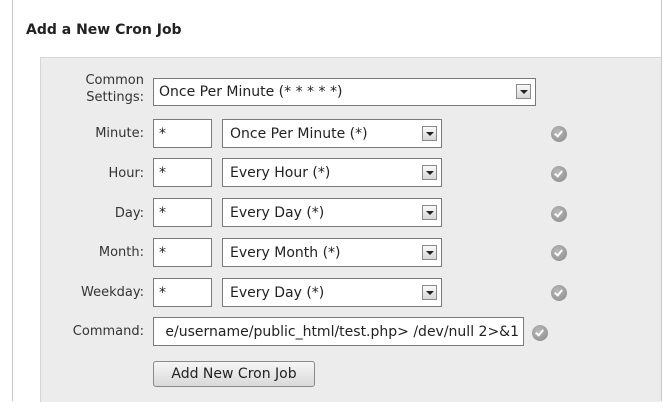  What do you see at coordinates (332, 212) in the screenshot?
I see `day-select: Every Day (*)` at bounding box center [332, 212].